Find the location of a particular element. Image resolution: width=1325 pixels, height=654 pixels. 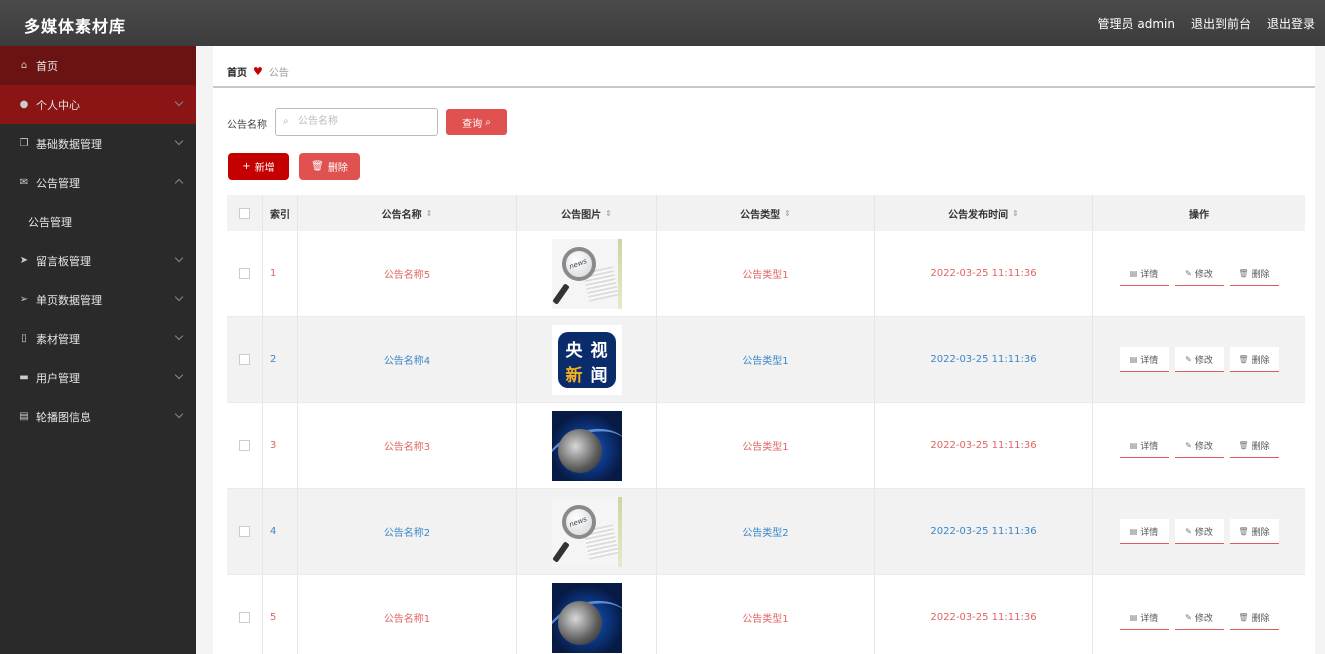

search-input: ⌕ 公告名称 is located at coordinates (356, 122).